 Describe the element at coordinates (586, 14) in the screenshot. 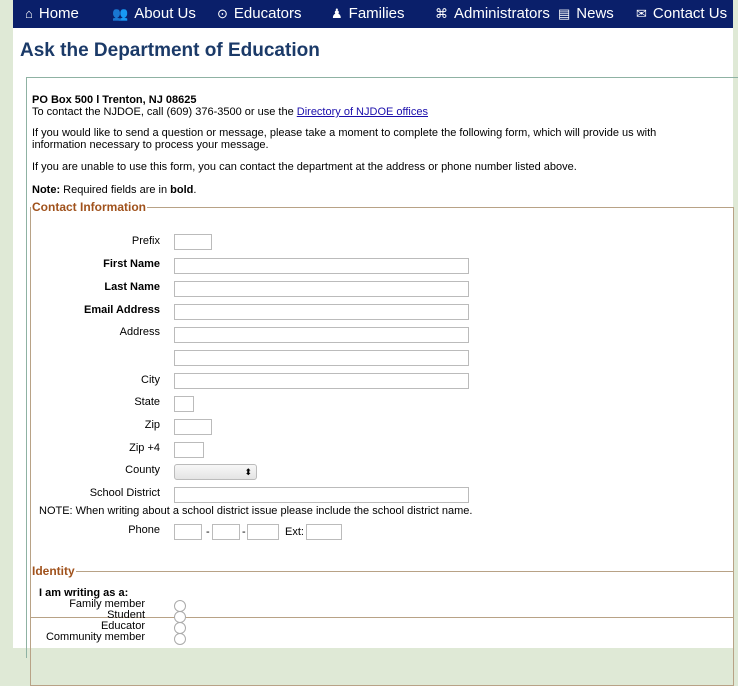

I see `nav-news: ▤ News` at that location.